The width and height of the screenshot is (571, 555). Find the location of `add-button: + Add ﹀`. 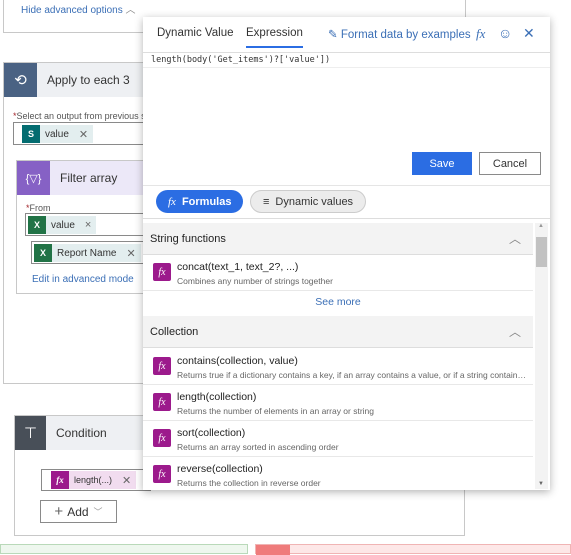

add-button: + Add ﹀ is located at coordinates (78, 511).